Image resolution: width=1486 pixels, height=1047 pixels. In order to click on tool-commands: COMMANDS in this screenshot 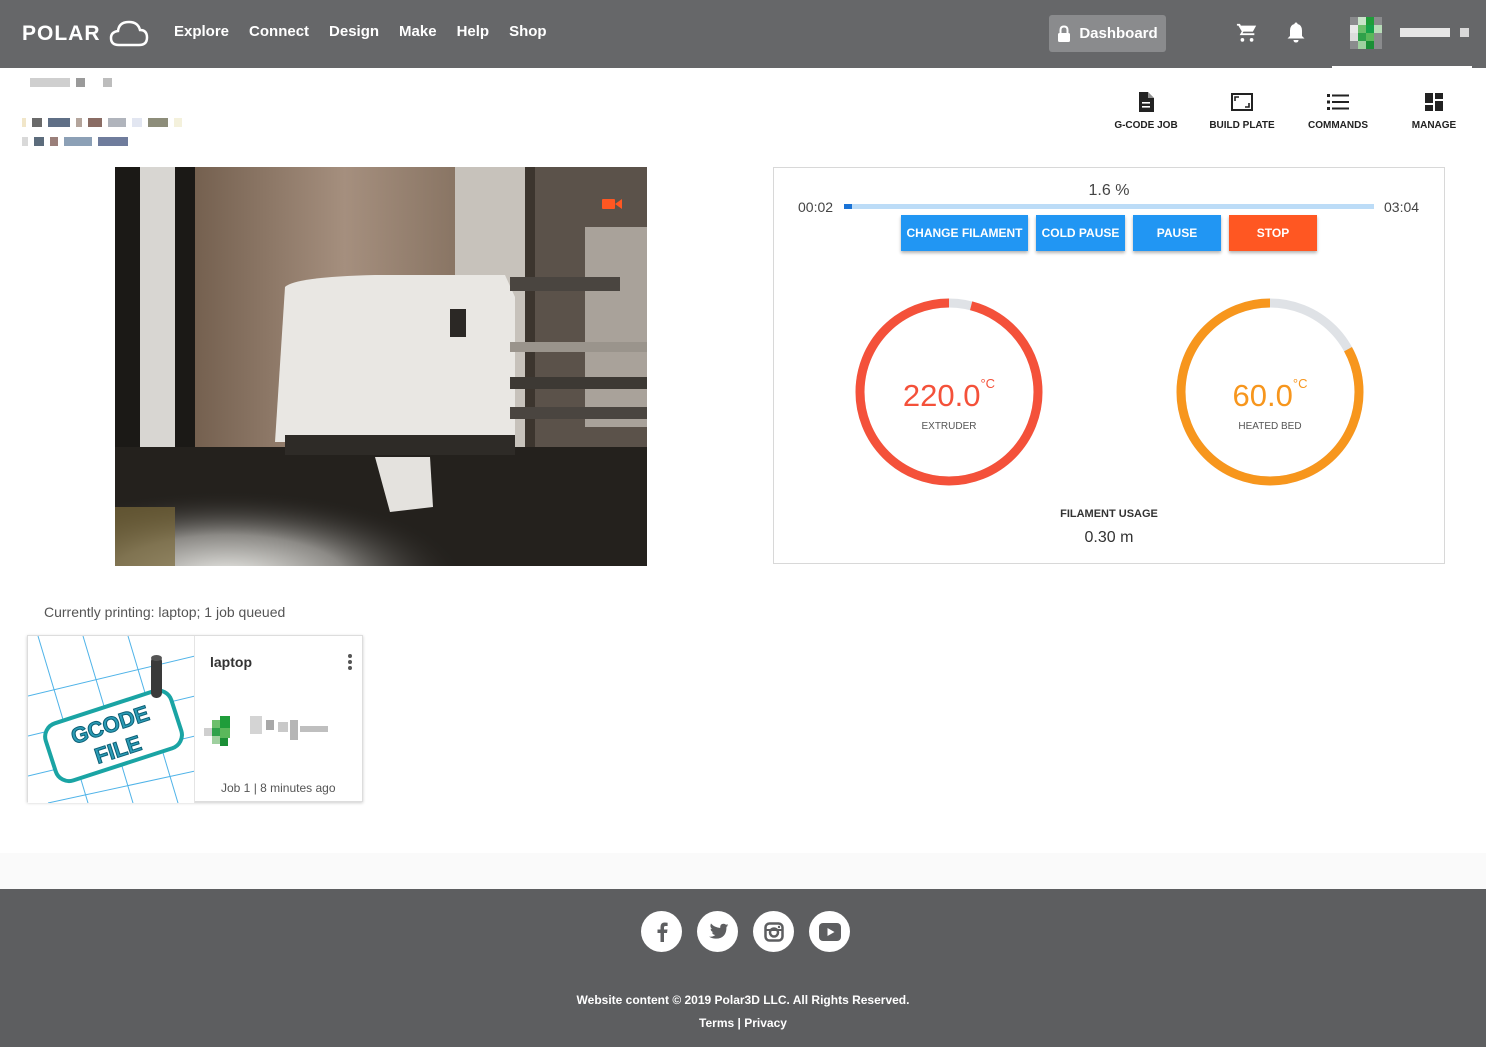, I will do `click(1338, 110)`.